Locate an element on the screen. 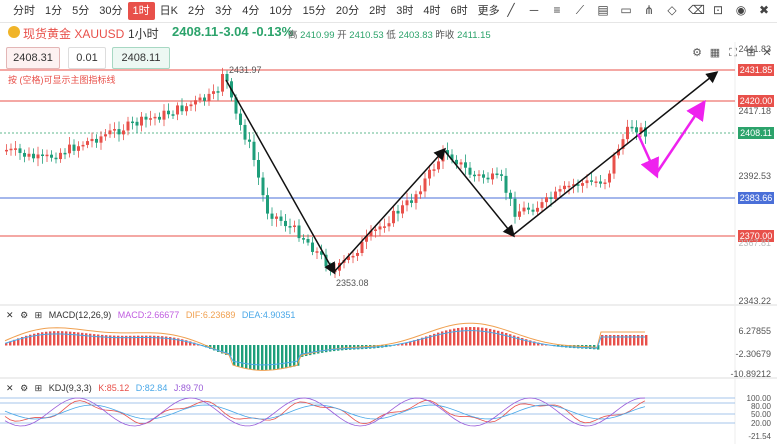 This screenshot has width=777, height=444. magenta-arrow-down is located at coordinates (647, 156).